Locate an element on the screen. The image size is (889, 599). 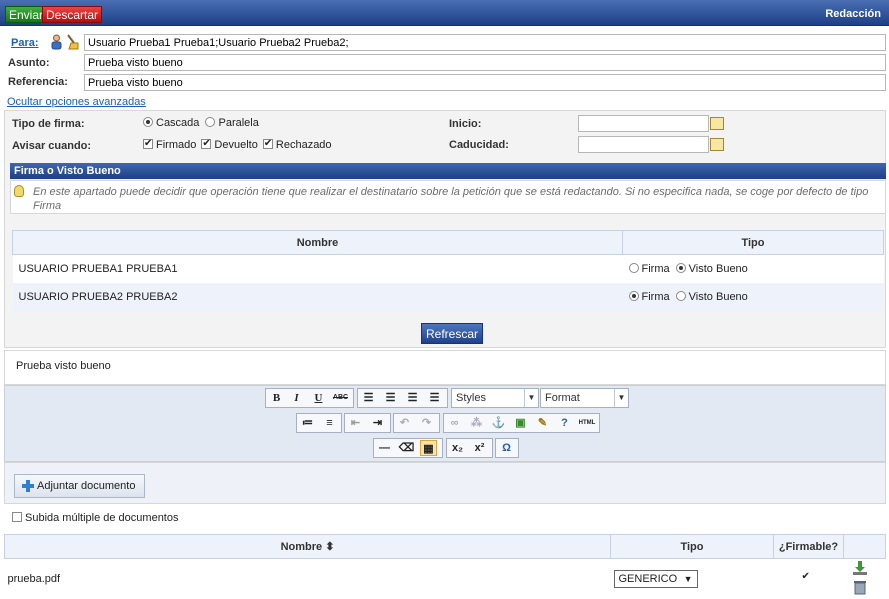
styles-select: Styles ▼ is located at coordinates (495, 398).